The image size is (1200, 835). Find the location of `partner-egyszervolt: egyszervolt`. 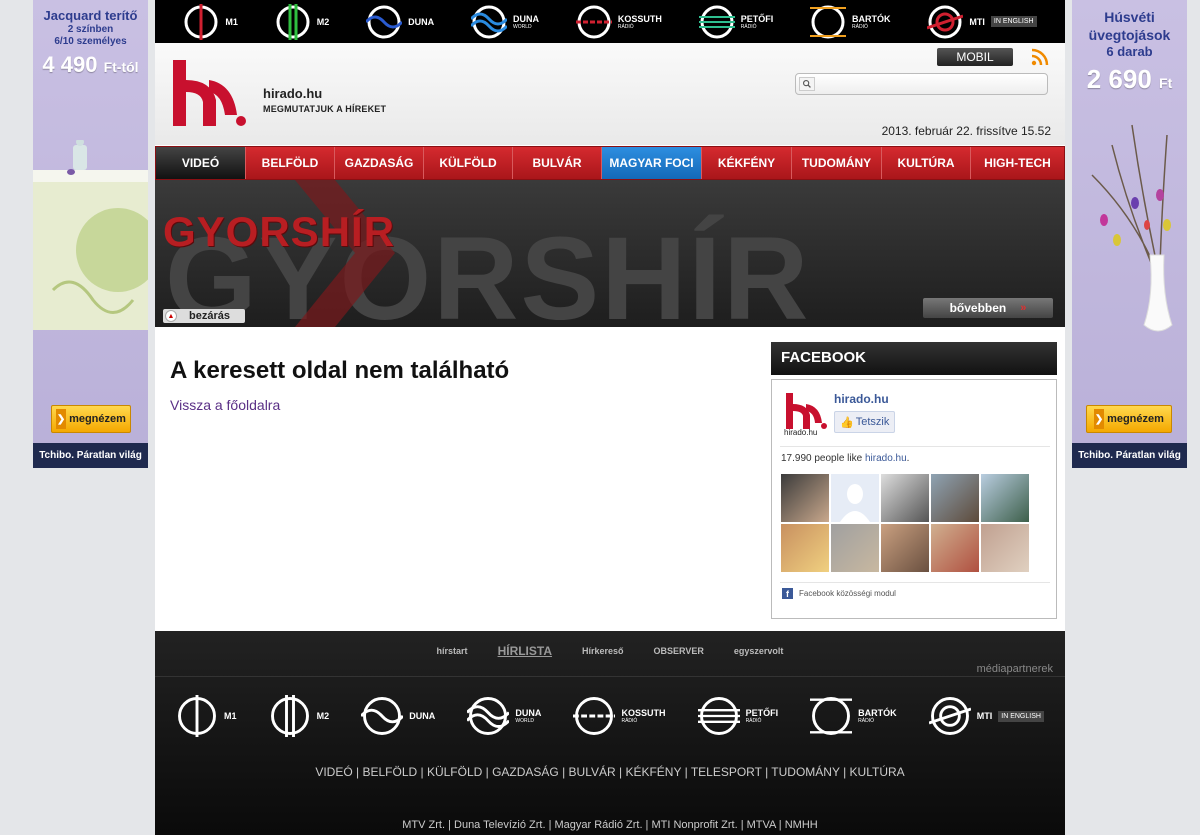

partner-egyszervolt: egyszervolt is located at coordinates (759, 651).